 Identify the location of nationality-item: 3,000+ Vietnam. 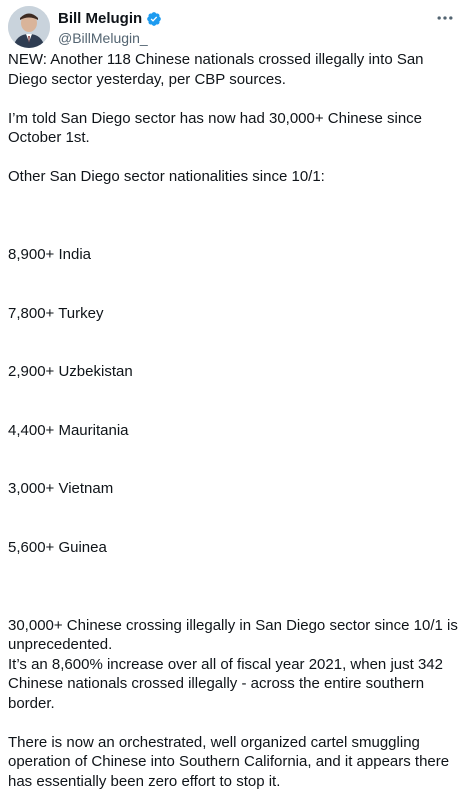
(61, 488).